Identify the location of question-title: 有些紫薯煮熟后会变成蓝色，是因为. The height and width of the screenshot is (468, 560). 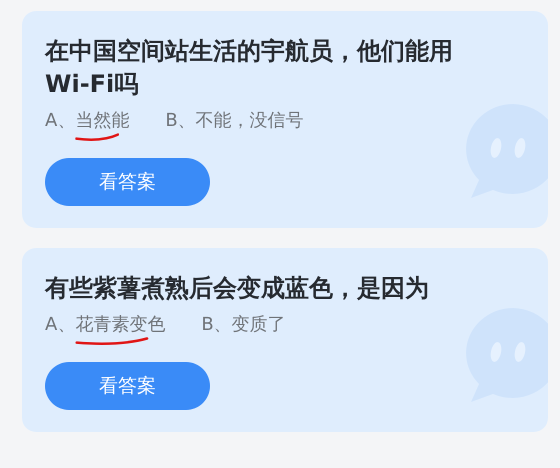
(237, 288).